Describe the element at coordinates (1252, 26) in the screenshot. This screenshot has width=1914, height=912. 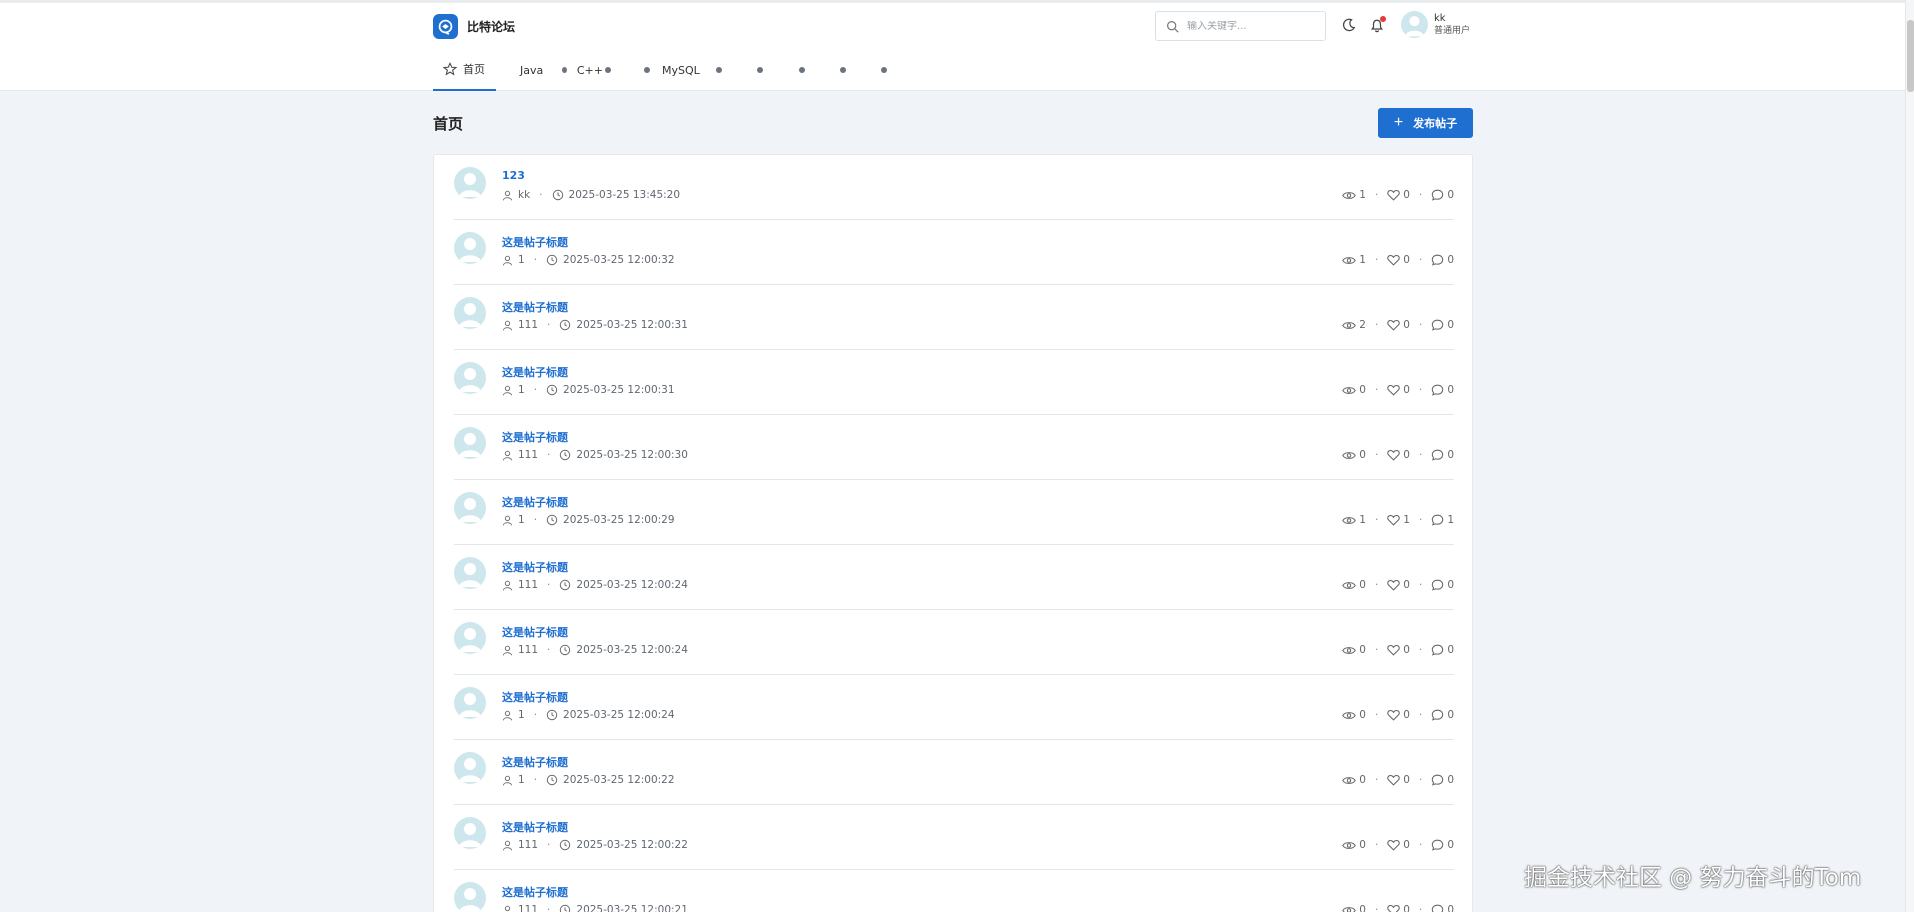
I see `search-input` at that location.